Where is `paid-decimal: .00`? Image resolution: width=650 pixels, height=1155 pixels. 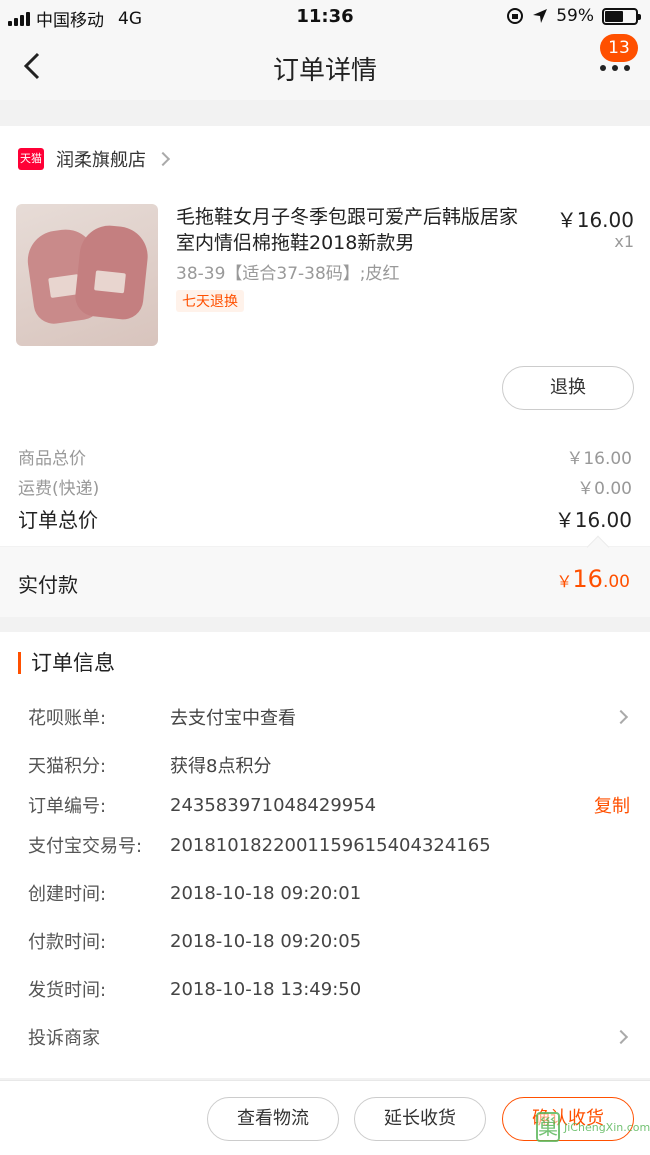
paid-decimal: .00 is located at coordinates (616, 582).